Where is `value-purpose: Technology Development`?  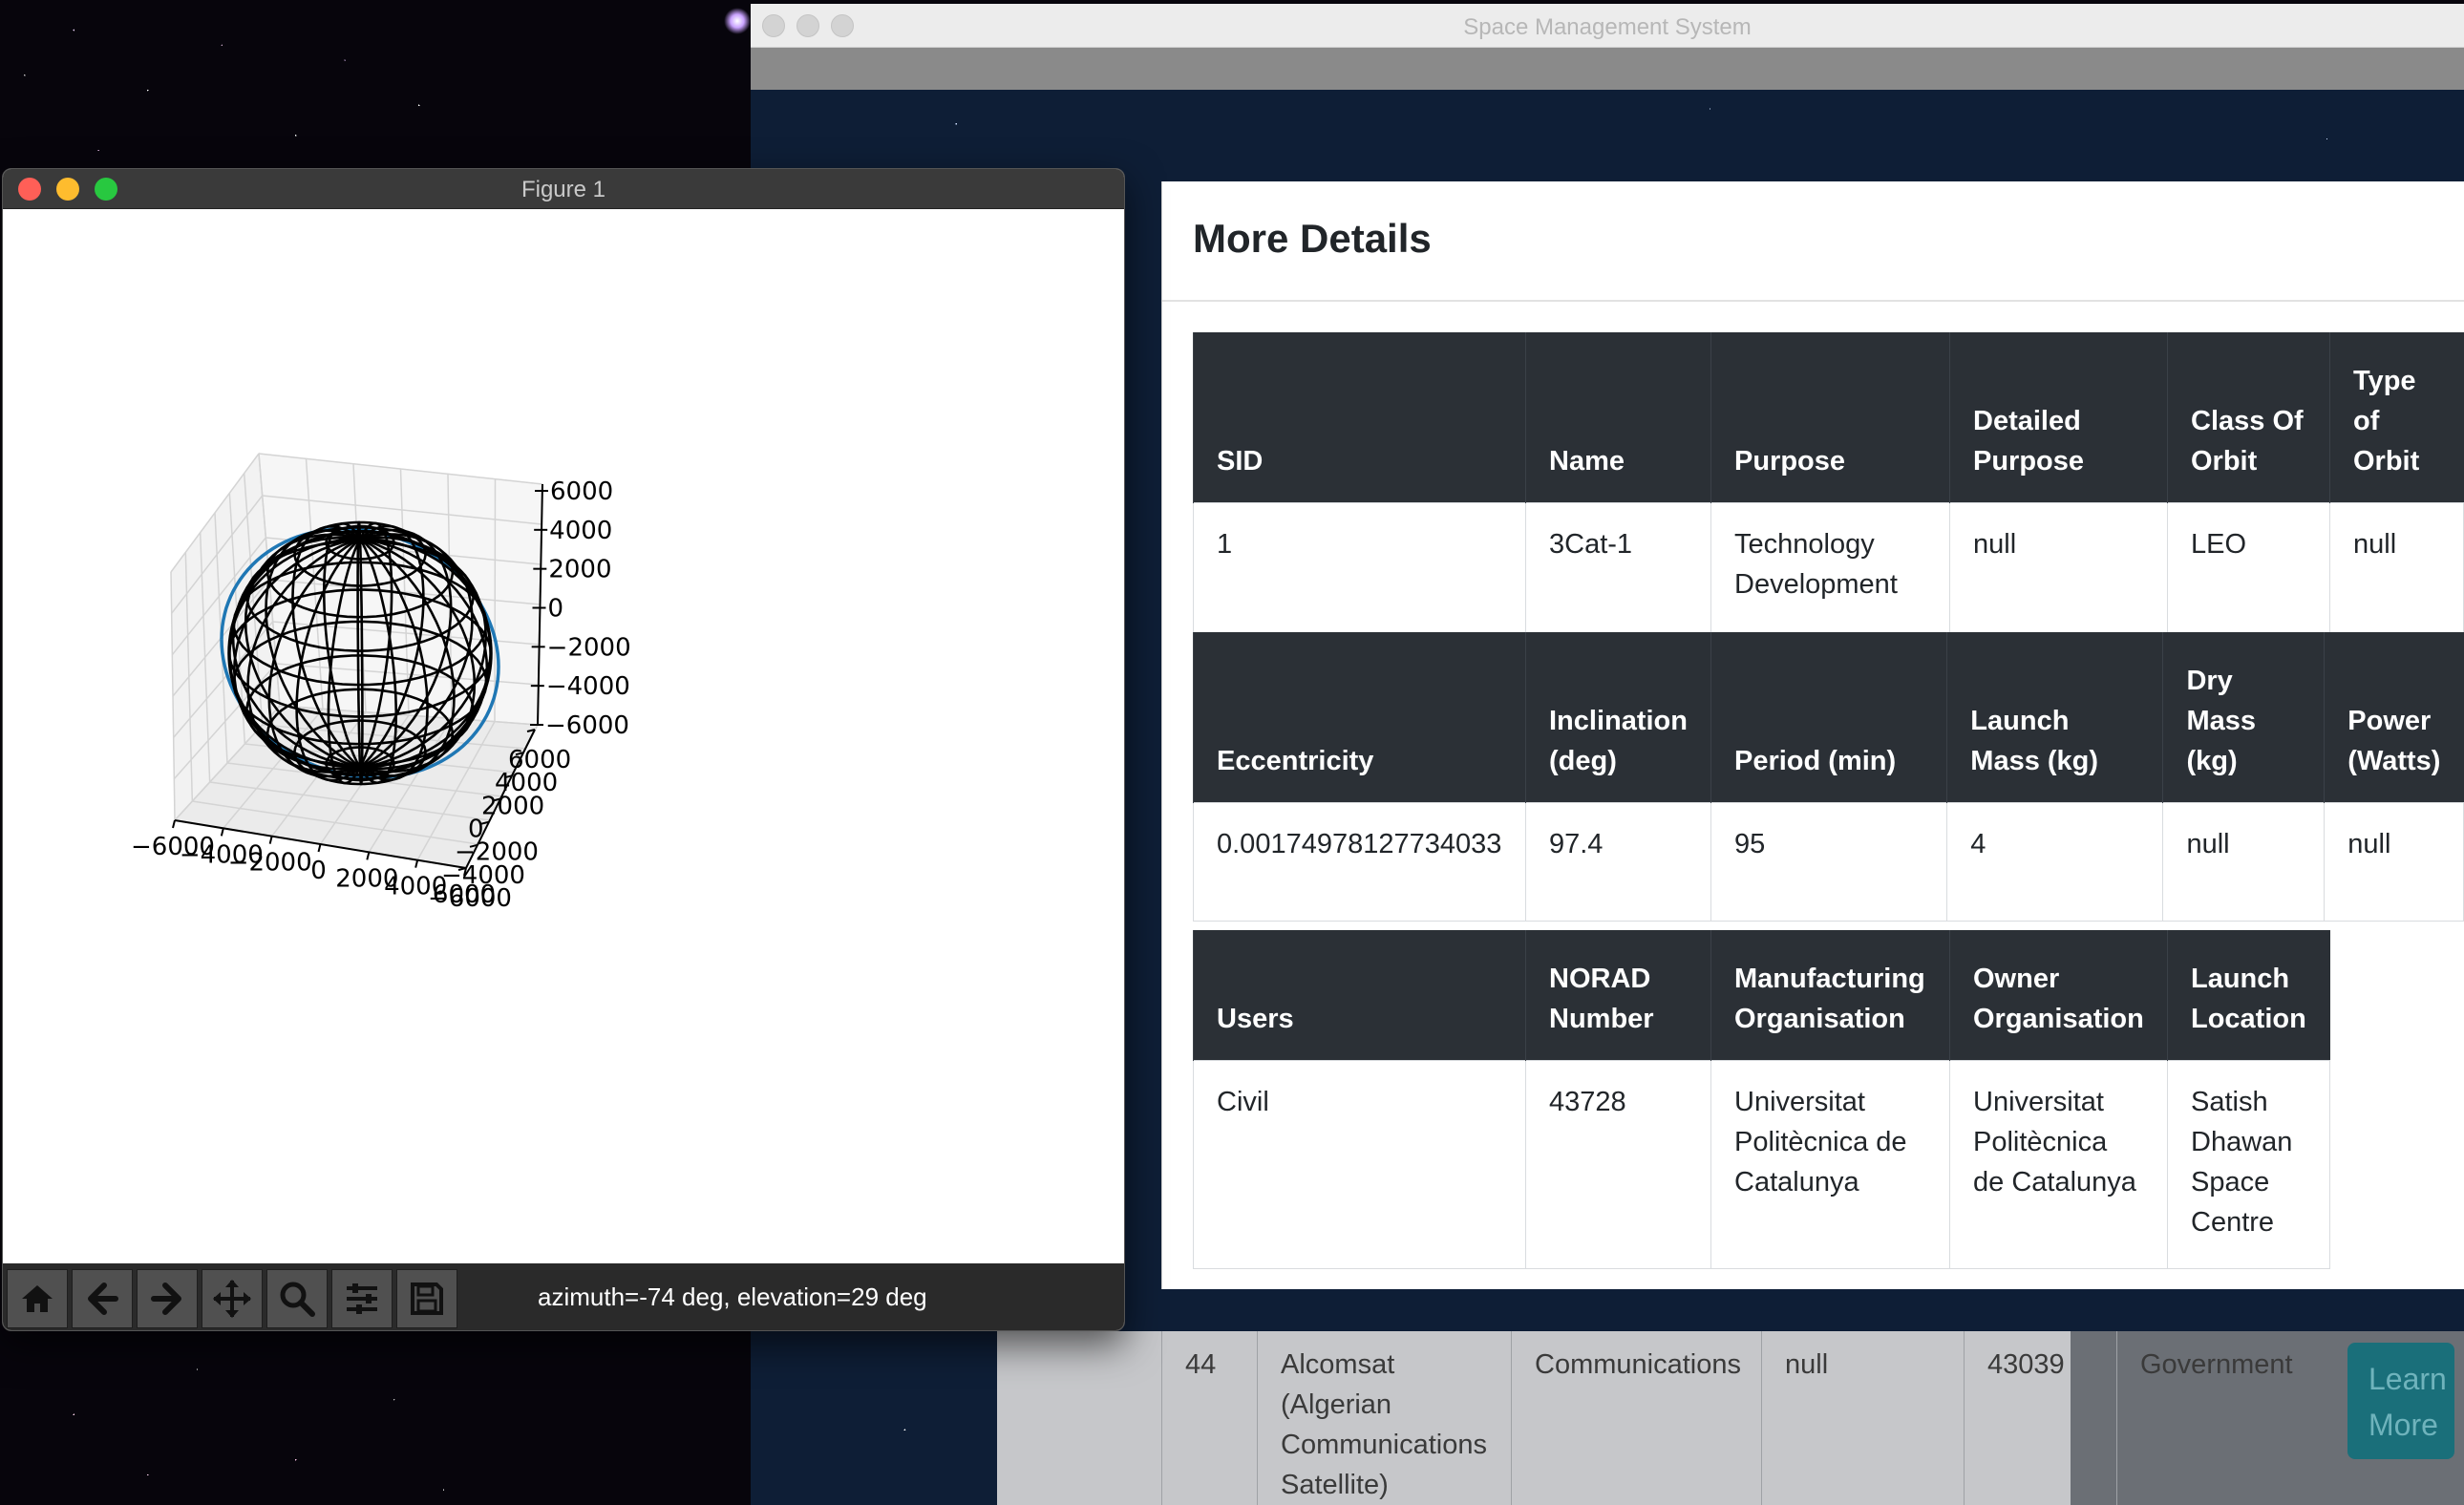 value-purpose: Technology Development is located at coordinates (1830, 567).